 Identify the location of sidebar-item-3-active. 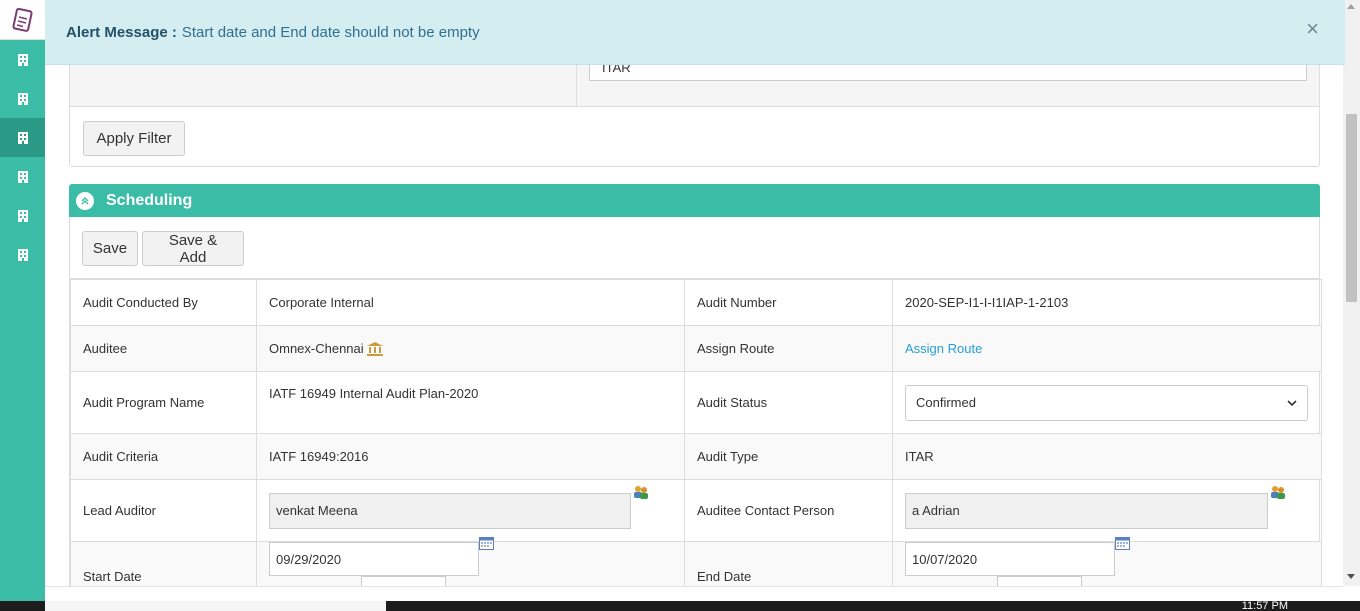
(22, 137).